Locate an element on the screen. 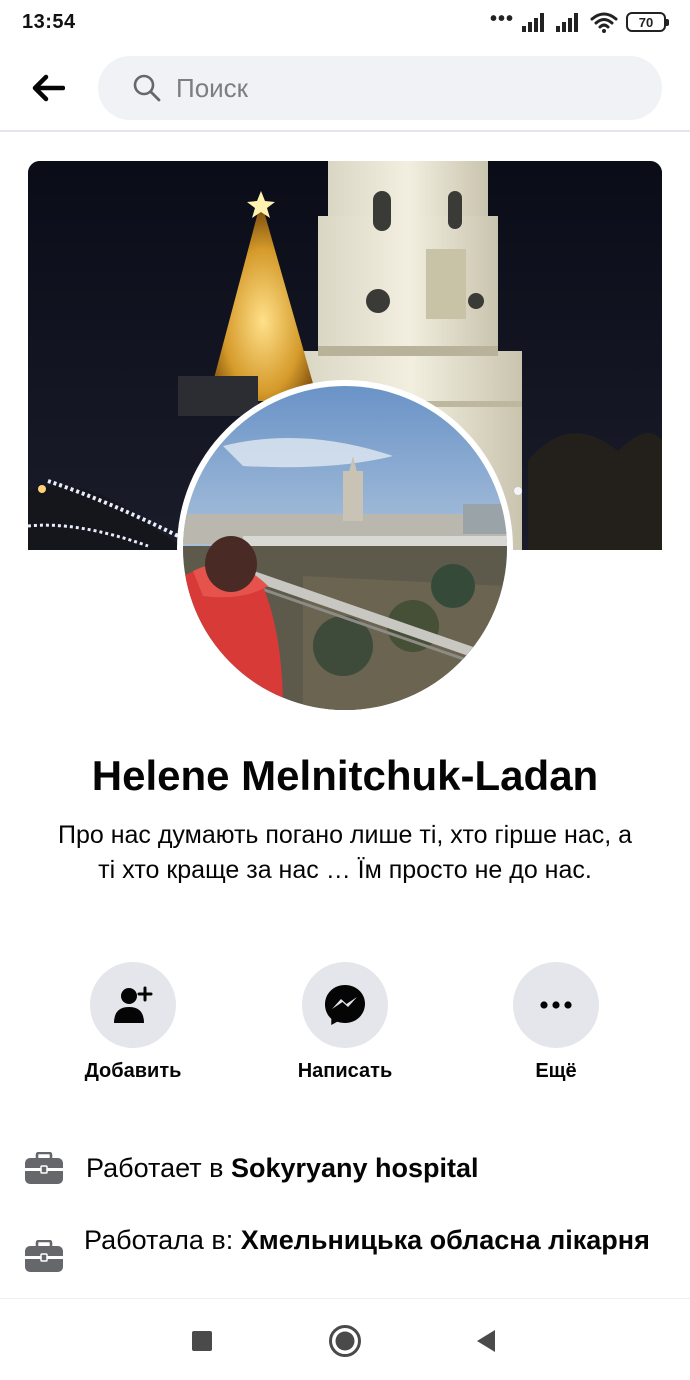 The height and width of the screenshot is (1380, 690). system-navigation-bar is located at coordinates (345, 1339).